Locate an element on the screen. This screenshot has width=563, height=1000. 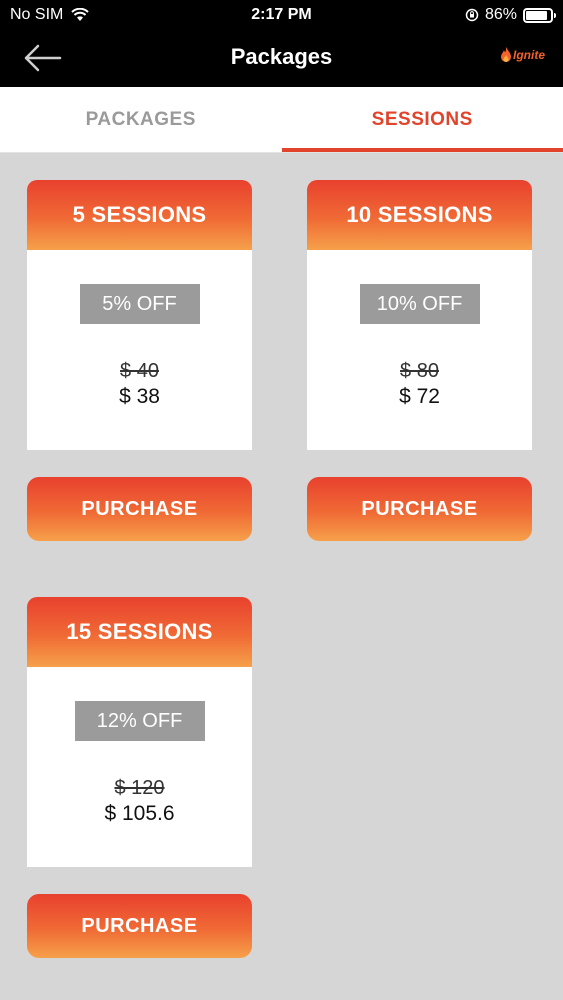
package-title: 5 SESSIONS is located at coordinates (139, 215).